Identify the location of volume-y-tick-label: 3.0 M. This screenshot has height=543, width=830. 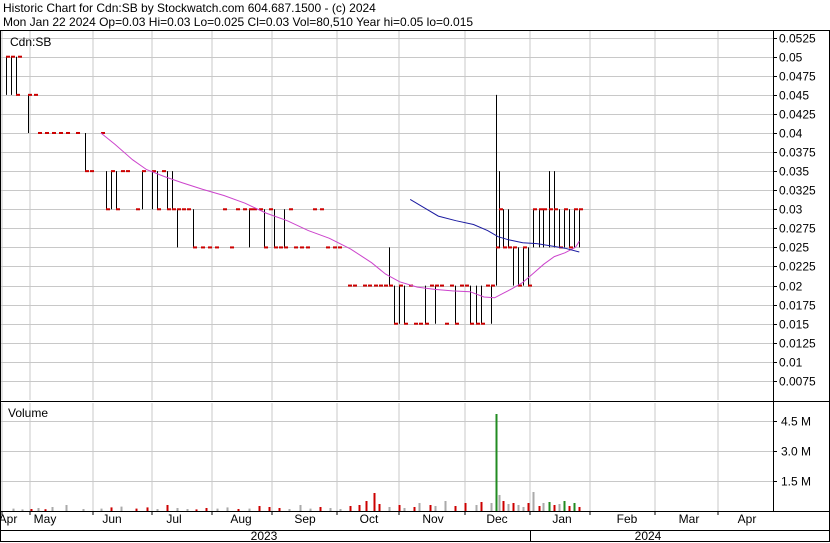
(796, 452).